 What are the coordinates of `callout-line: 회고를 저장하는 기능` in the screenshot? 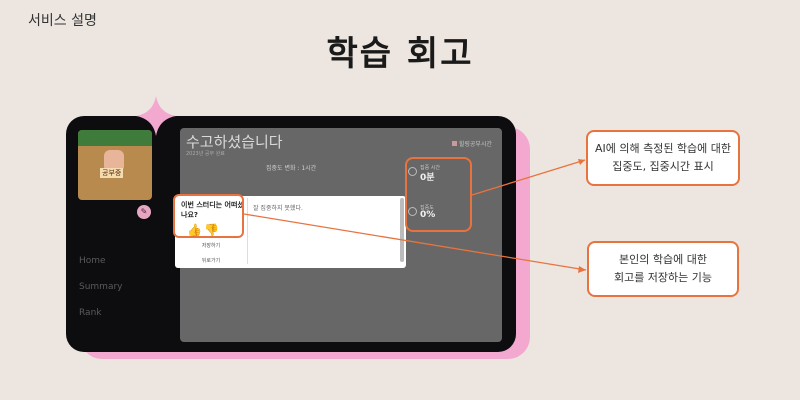 It's located at (663, 277).